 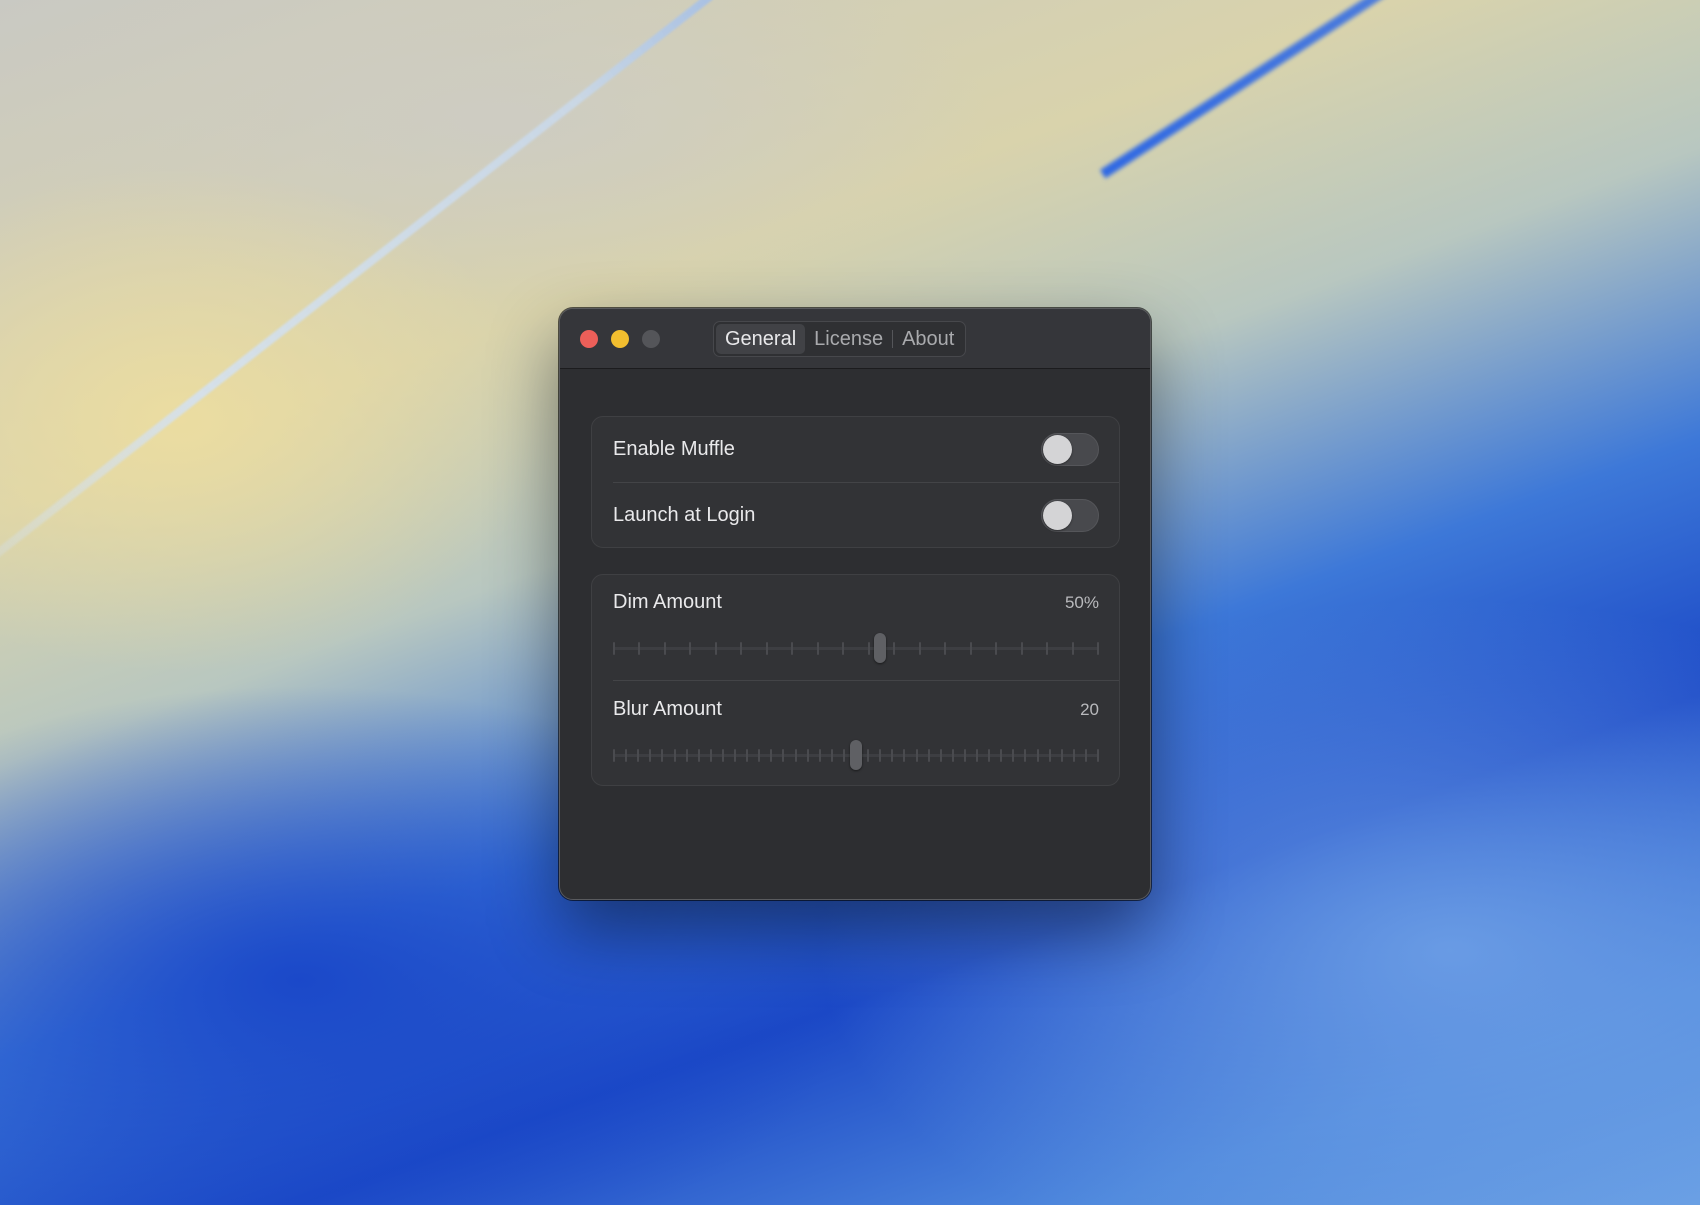 What do you see at coordinates (684, 515) in the screenshot?
I see `launch-at-login-label: Launch at Login` at bounding box center [684, 515].